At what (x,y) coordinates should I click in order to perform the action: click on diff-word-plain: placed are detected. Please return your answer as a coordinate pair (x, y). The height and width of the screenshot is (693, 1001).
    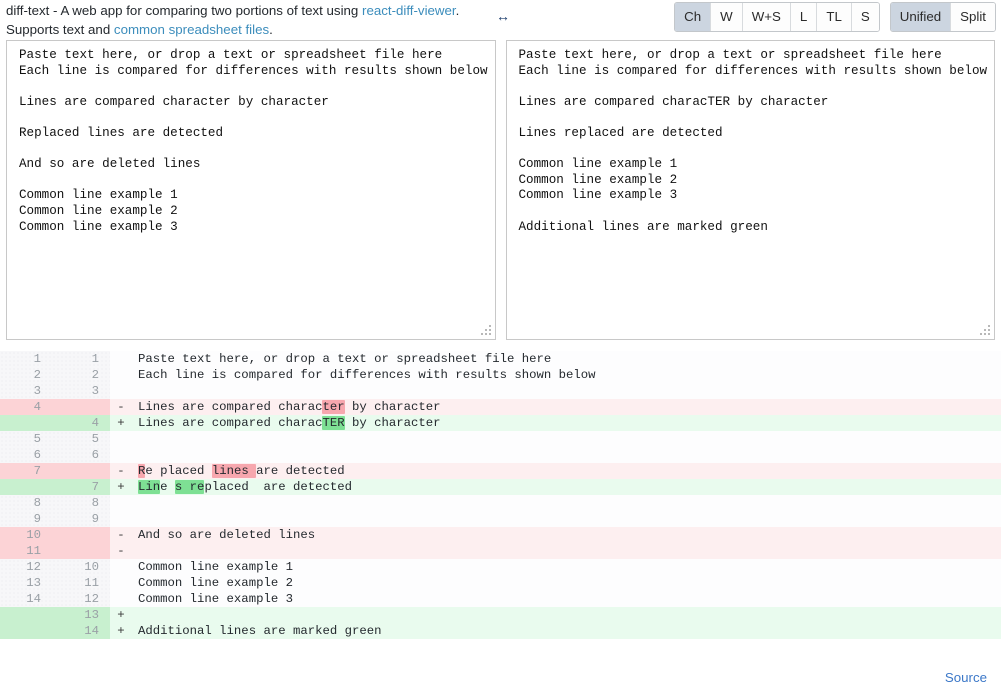
    Looking at the image, I should click on (278, 487).